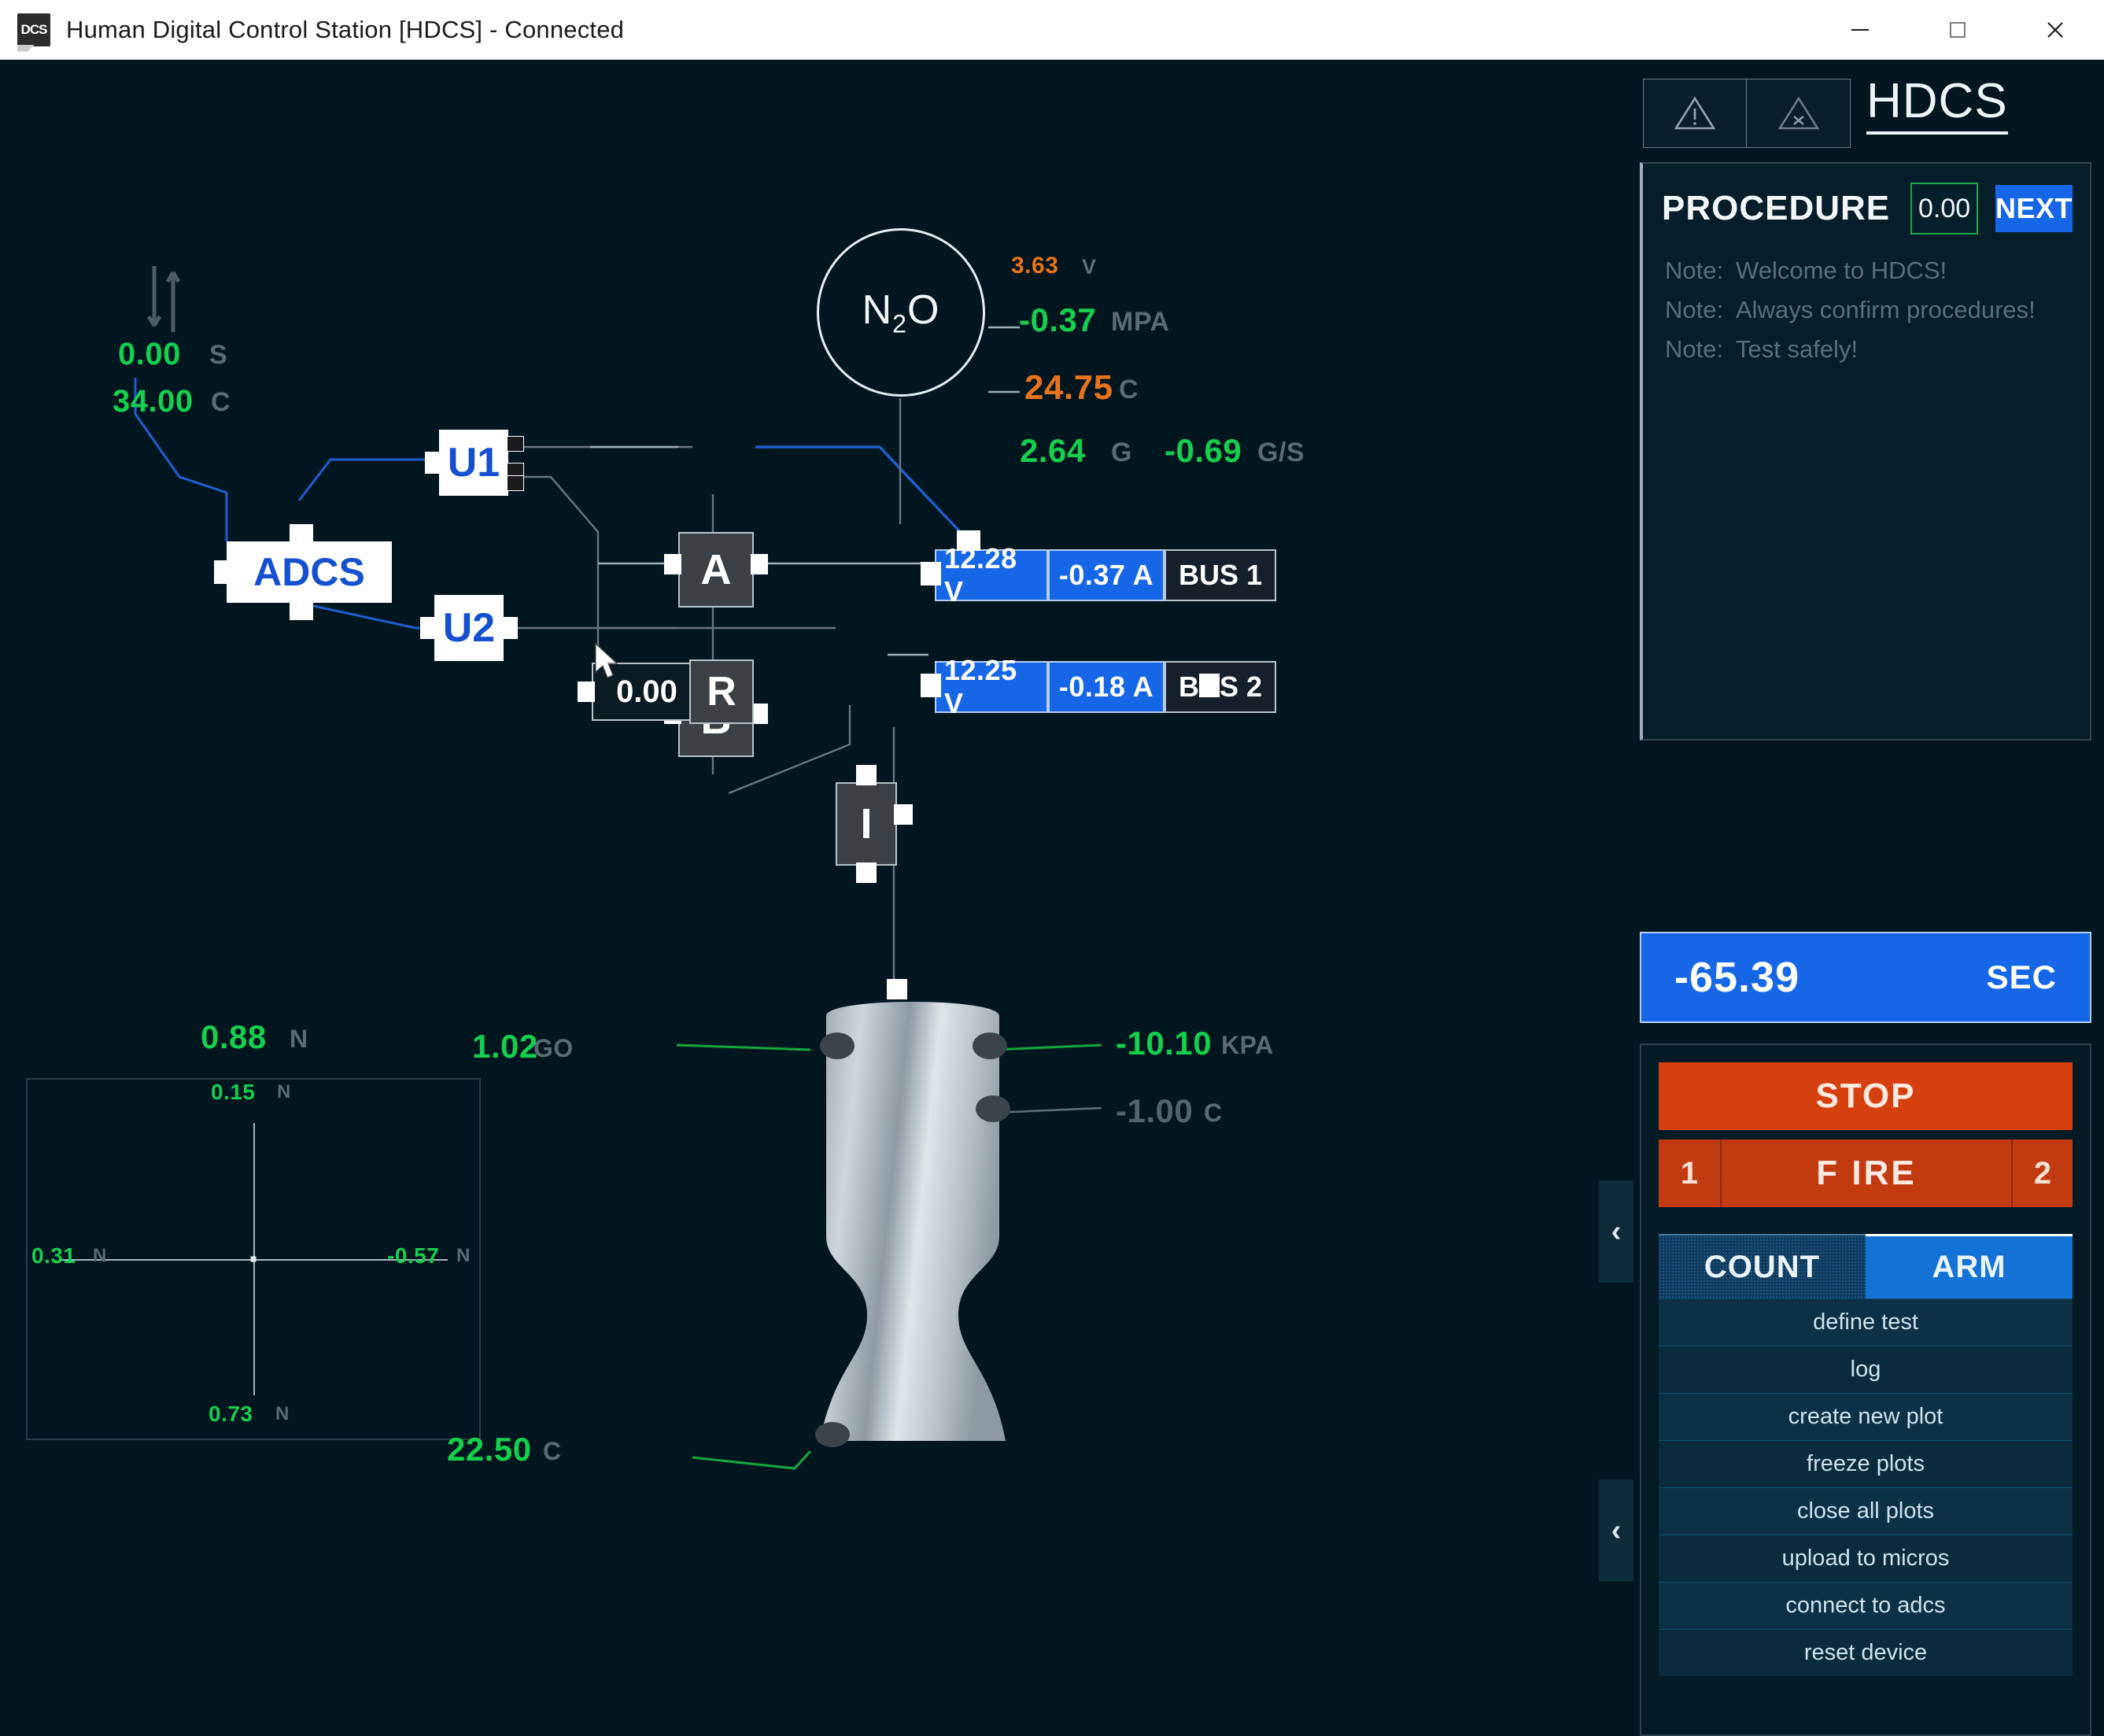  Describe the element at coordinates (1866, 1511) in the screenshot. I see `menu-item-close-all-plots: close all plots` at that location.